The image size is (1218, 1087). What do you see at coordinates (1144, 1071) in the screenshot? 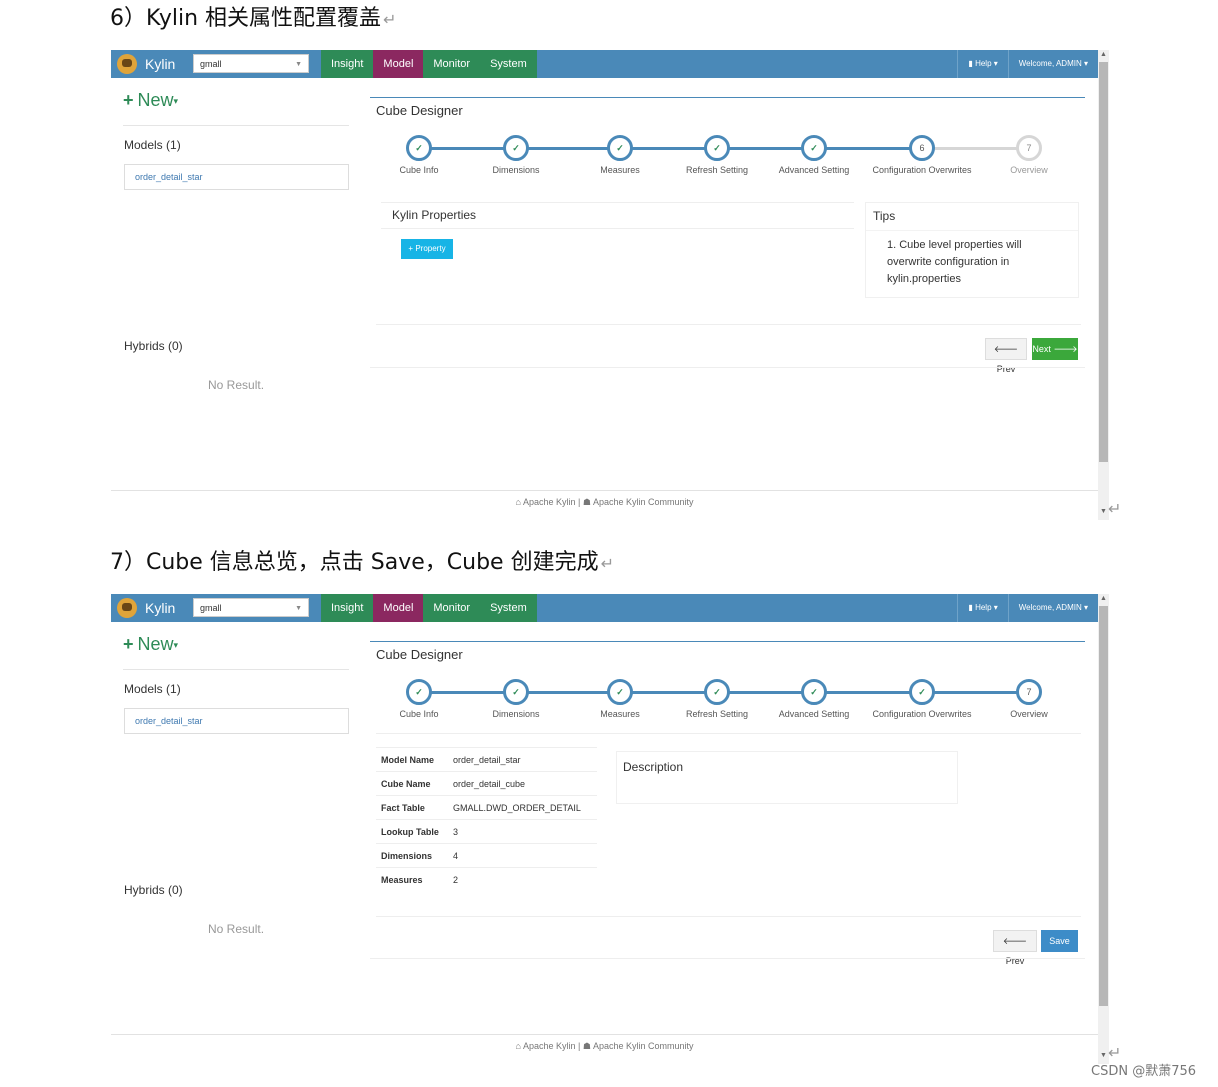
I see `watermark: CSDN @默萧756` at bounding box center [1144, 1071].